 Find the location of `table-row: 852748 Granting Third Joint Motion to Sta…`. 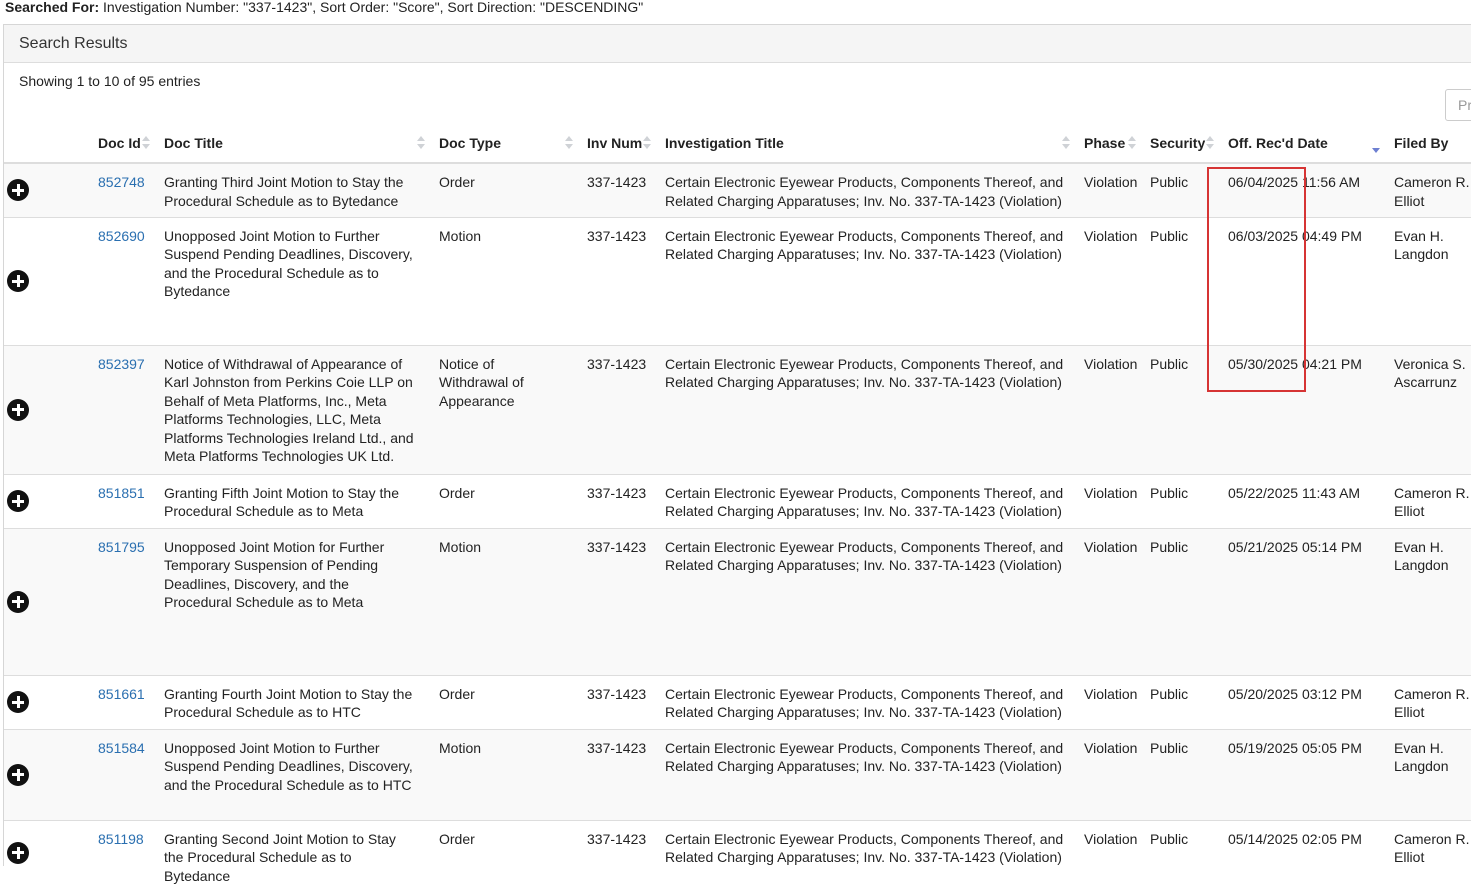

table-row: 852748 Granting Third Joint Motion to Sta… is located at coordinates (737, 189).